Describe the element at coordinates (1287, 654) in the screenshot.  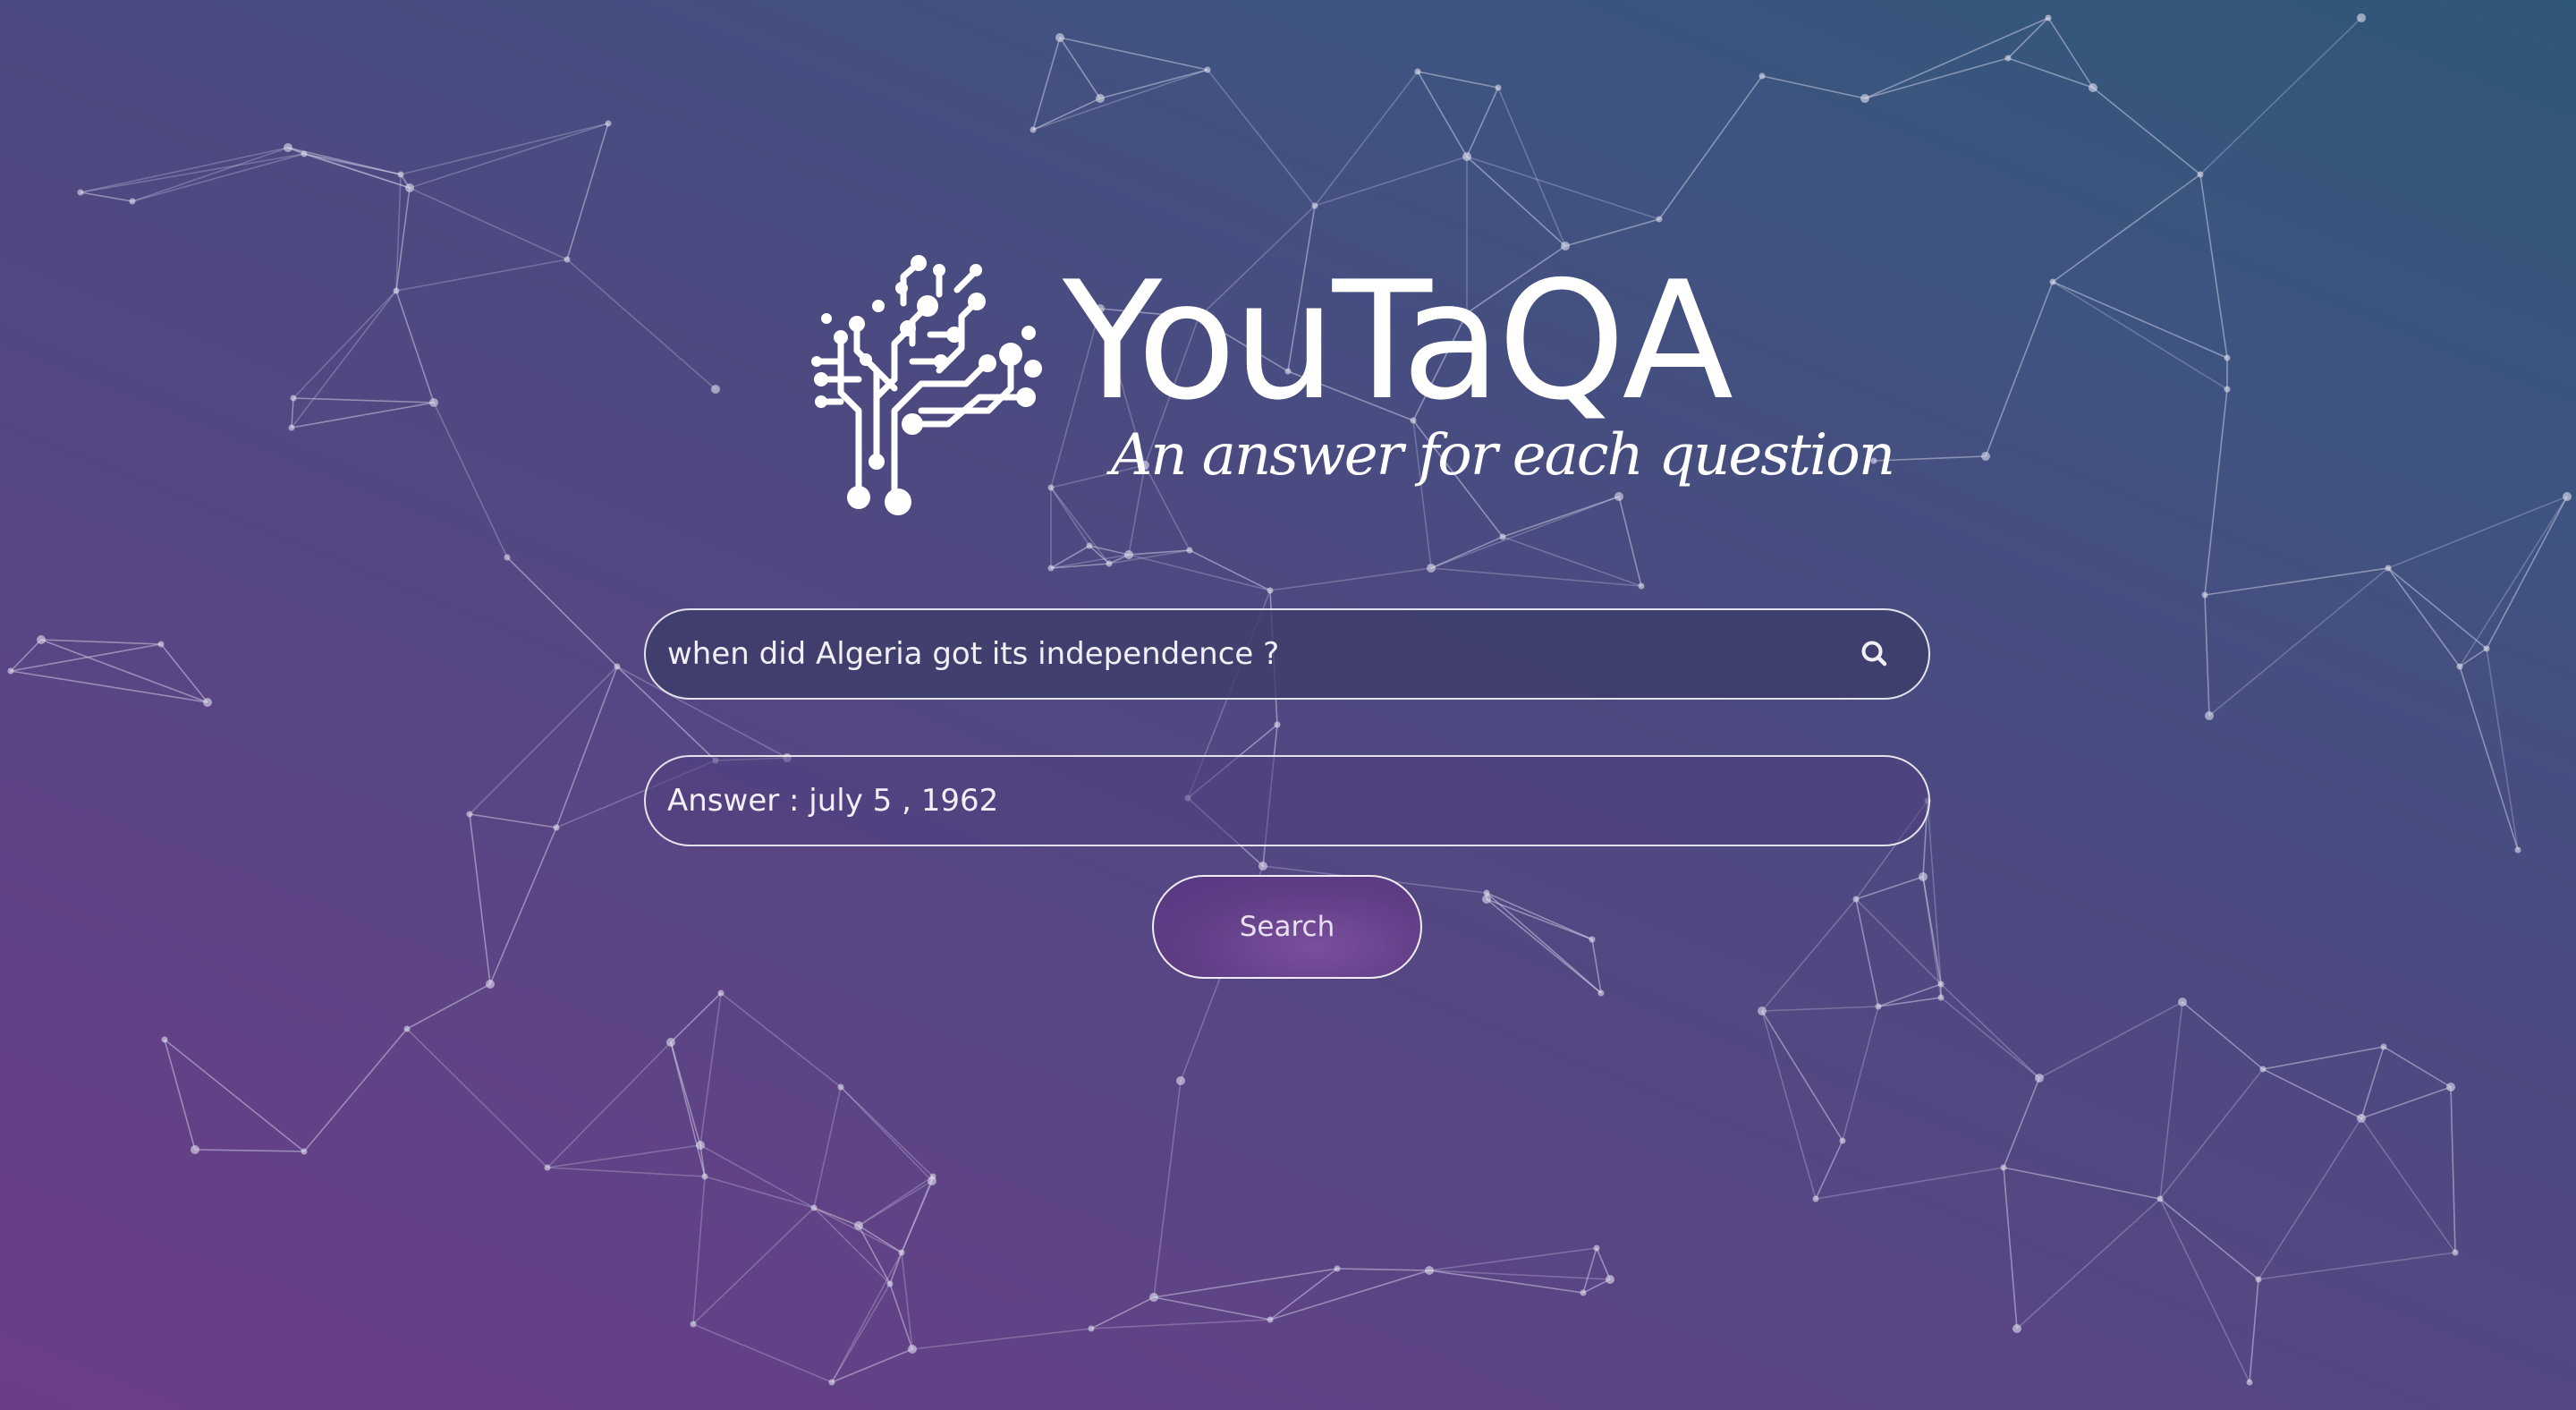
I see `question-input: when did Algeria got its independence ?` at that location.